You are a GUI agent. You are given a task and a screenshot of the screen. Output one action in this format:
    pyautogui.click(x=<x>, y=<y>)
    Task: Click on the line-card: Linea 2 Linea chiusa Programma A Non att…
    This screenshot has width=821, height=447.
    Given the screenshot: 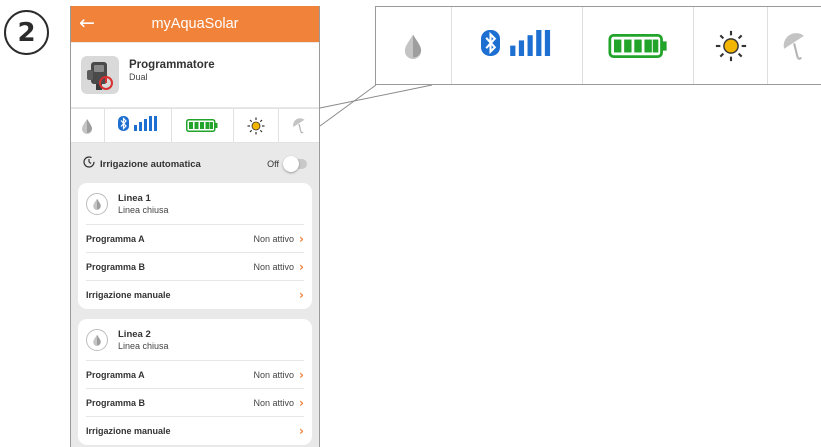 What is the action you would take?
    pyautogui.click(x=195, y=382)
    